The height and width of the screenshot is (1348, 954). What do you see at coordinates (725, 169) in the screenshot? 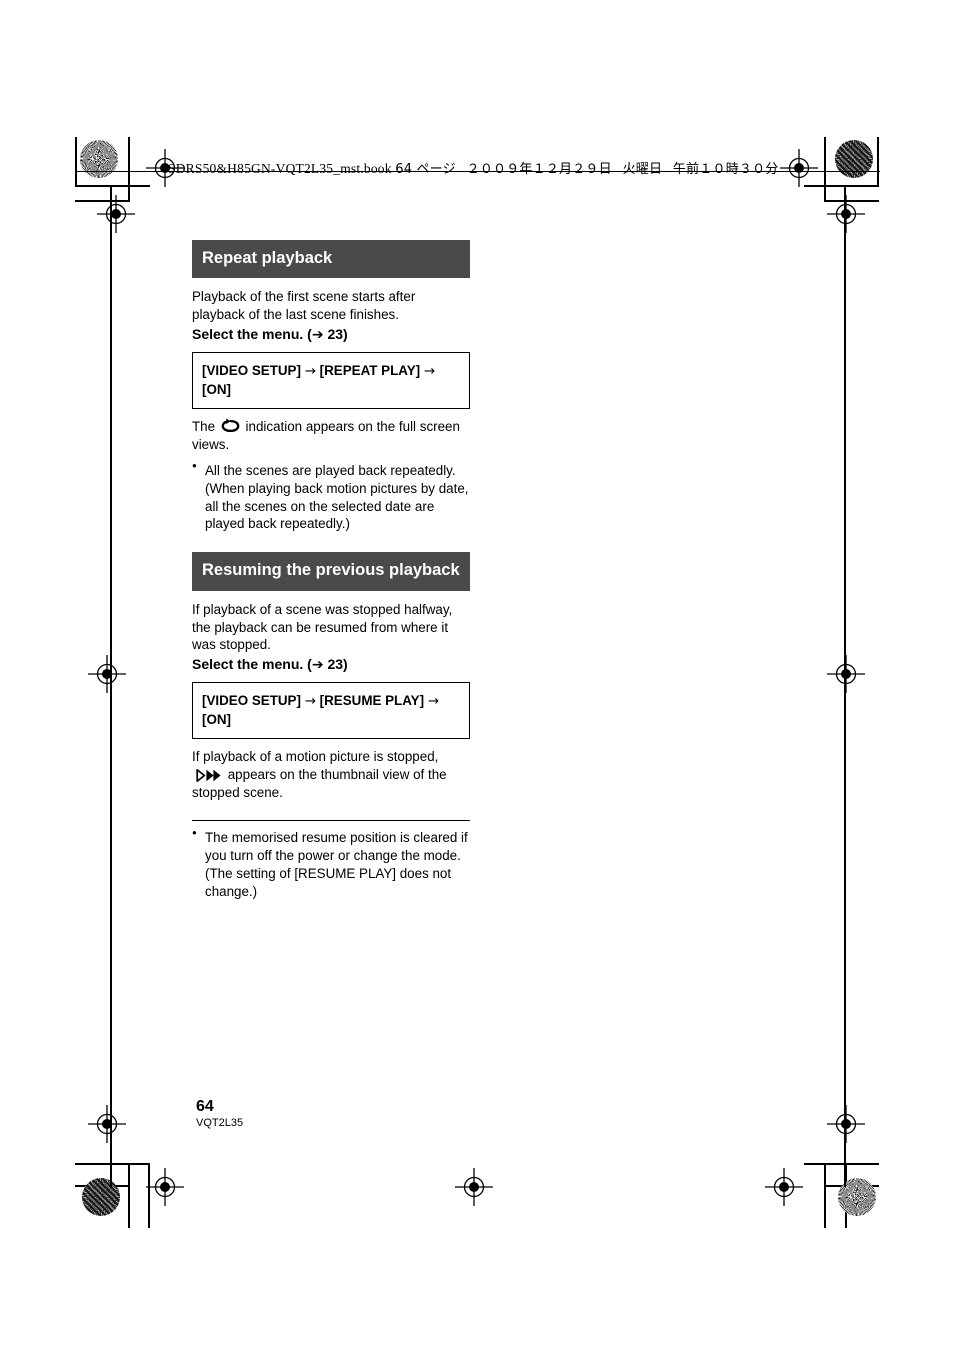
I see `header-time: 午前１０時３０分` at bounding box center [725, 169].